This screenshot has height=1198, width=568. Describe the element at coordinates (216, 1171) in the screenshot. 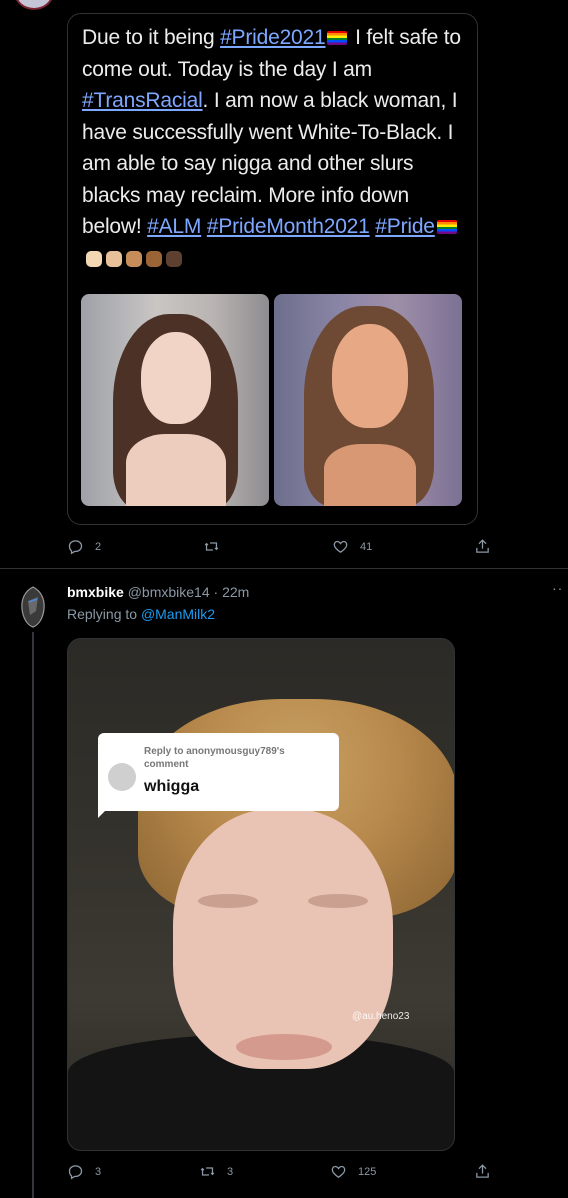

I see `retweet-button: 3` at that location.